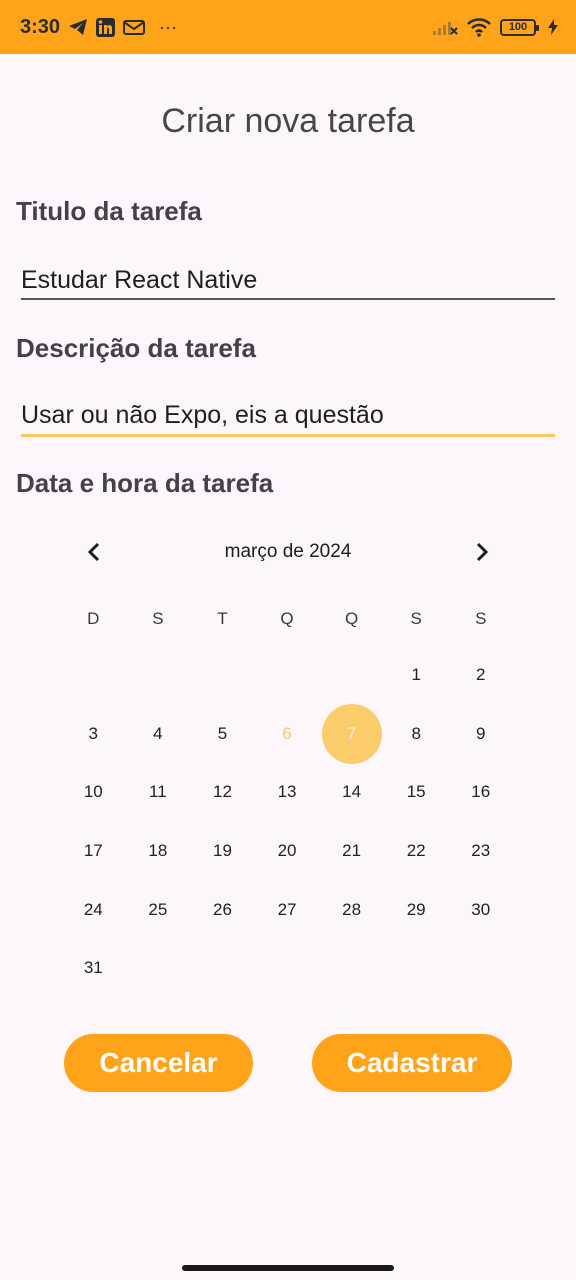 The width and height of the screenshot is (576, 1280). Describe the element at coordinates (480, 792) in the screenshot. I see `calendar-day-16: 16` at that location.